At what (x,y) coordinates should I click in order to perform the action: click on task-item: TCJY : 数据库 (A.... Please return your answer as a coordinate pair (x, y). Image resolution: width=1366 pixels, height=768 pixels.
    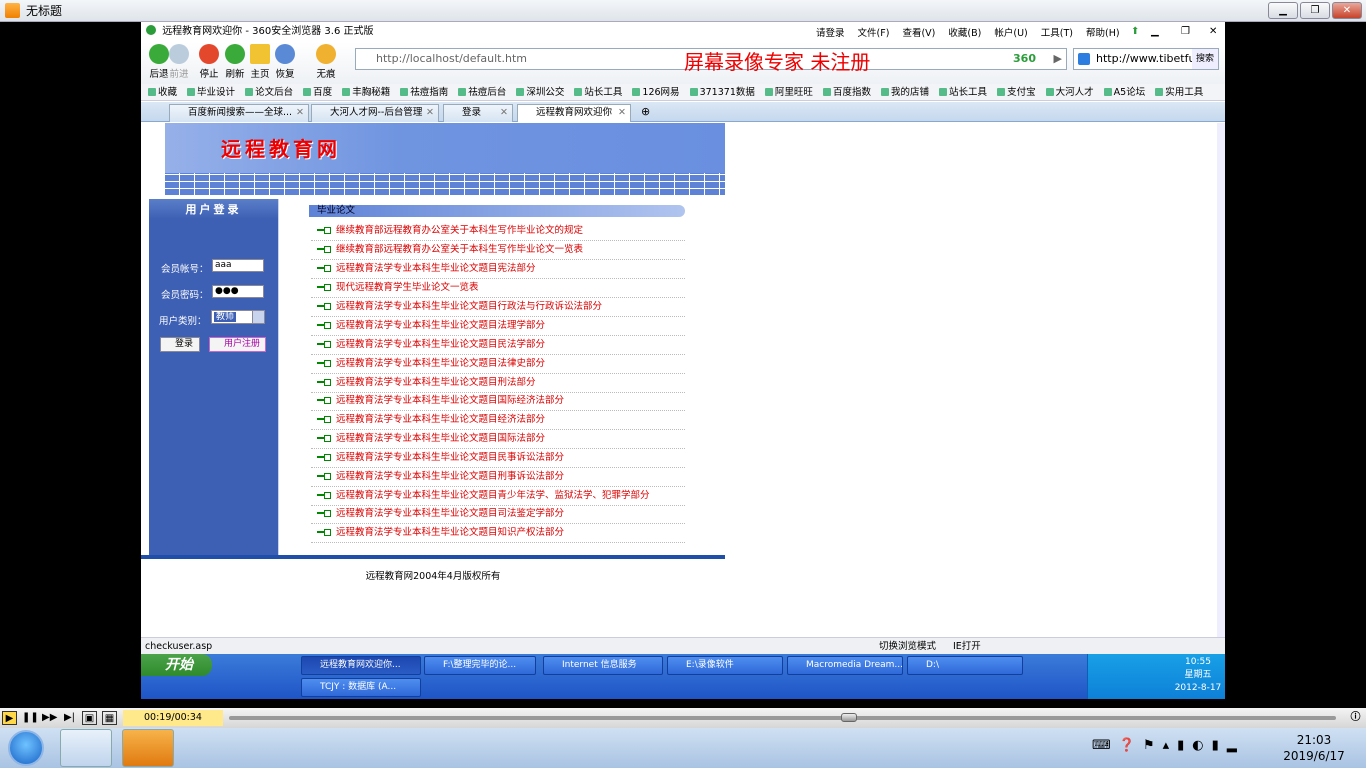
    Looking at the image, I should click on (361, 687).